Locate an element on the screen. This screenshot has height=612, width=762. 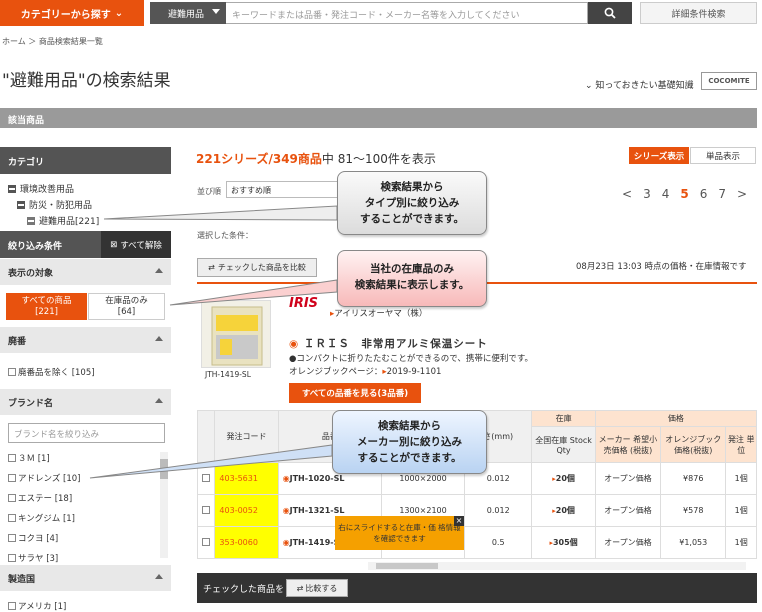
tree-item-evacuation: 避難用品[221] is located at coordinates (63, 220).